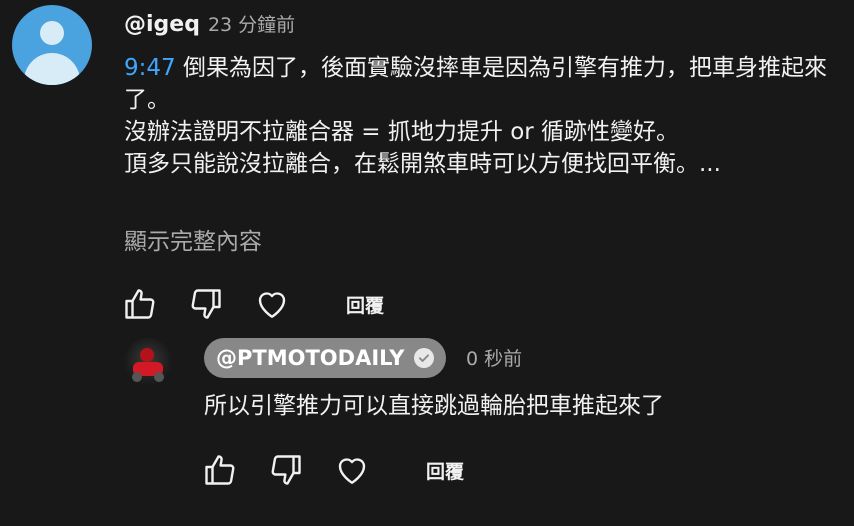  I want to click on like-button, so click(140, 304).